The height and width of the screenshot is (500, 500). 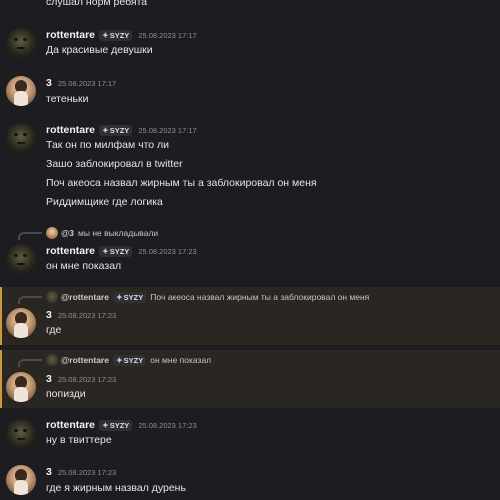 I want to click on reply-text: он мне показал, so click(x=181, y=360).